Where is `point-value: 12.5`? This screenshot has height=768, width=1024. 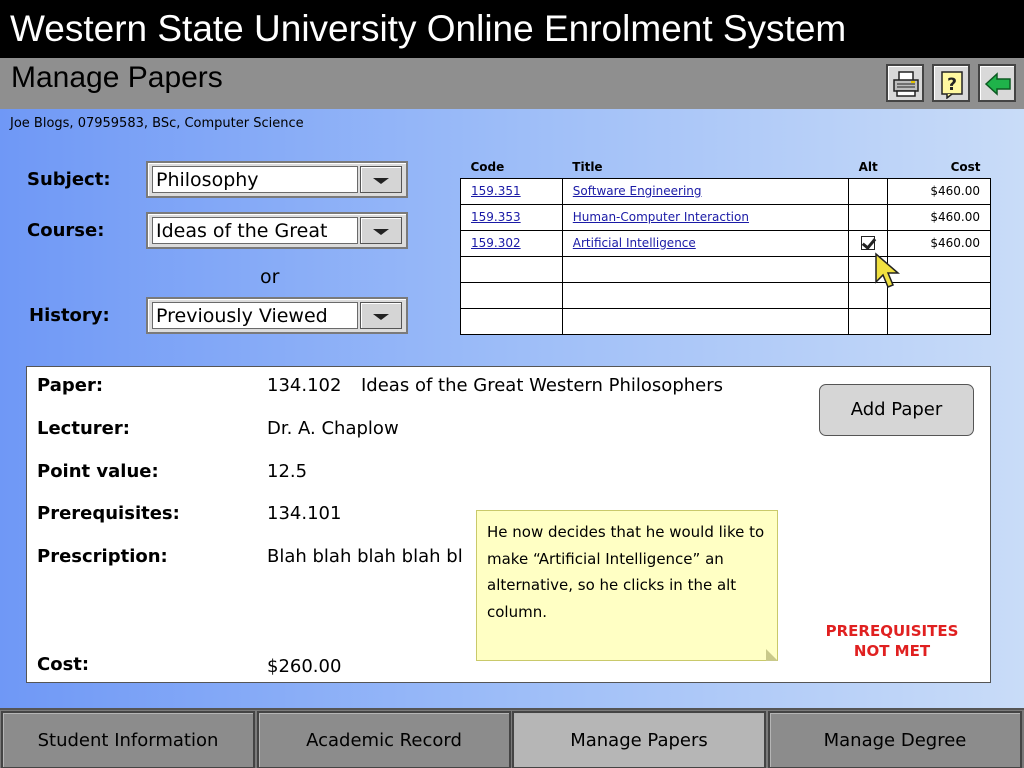
point-value: 12.5 is located at coordinates (287, 471).